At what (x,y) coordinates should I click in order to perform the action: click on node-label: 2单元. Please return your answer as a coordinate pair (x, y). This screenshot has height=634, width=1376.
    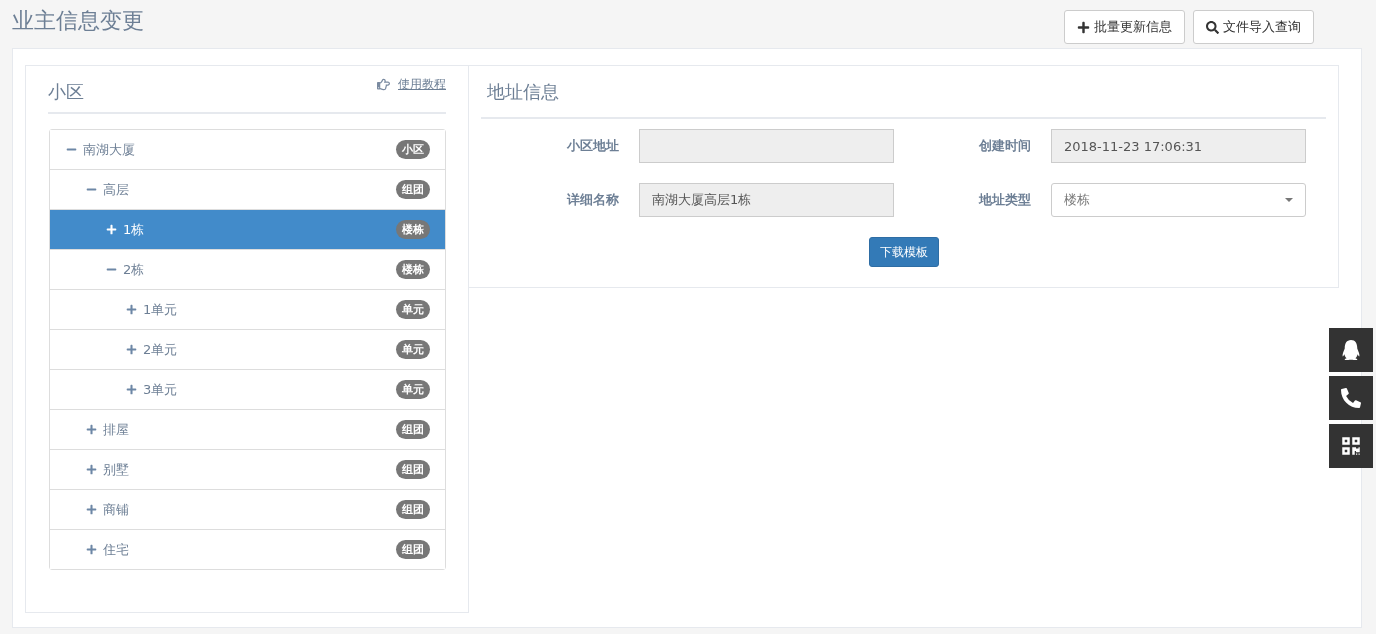
    Looking at the image, I should click on (161, 349).